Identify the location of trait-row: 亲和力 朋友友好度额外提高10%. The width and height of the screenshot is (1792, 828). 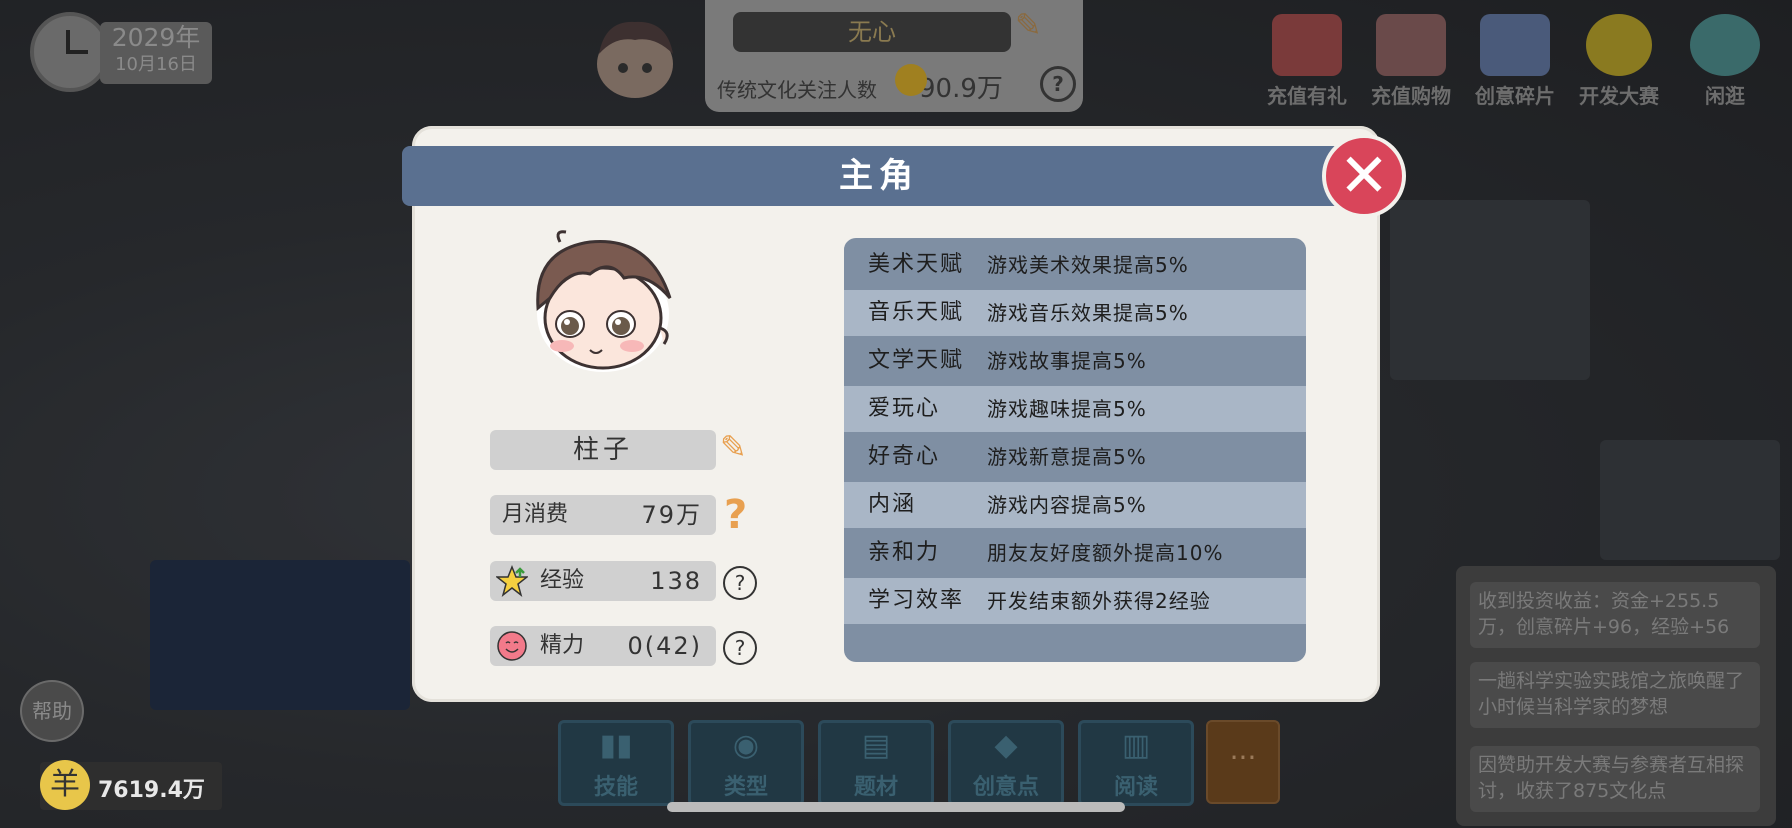
(1075, 553).